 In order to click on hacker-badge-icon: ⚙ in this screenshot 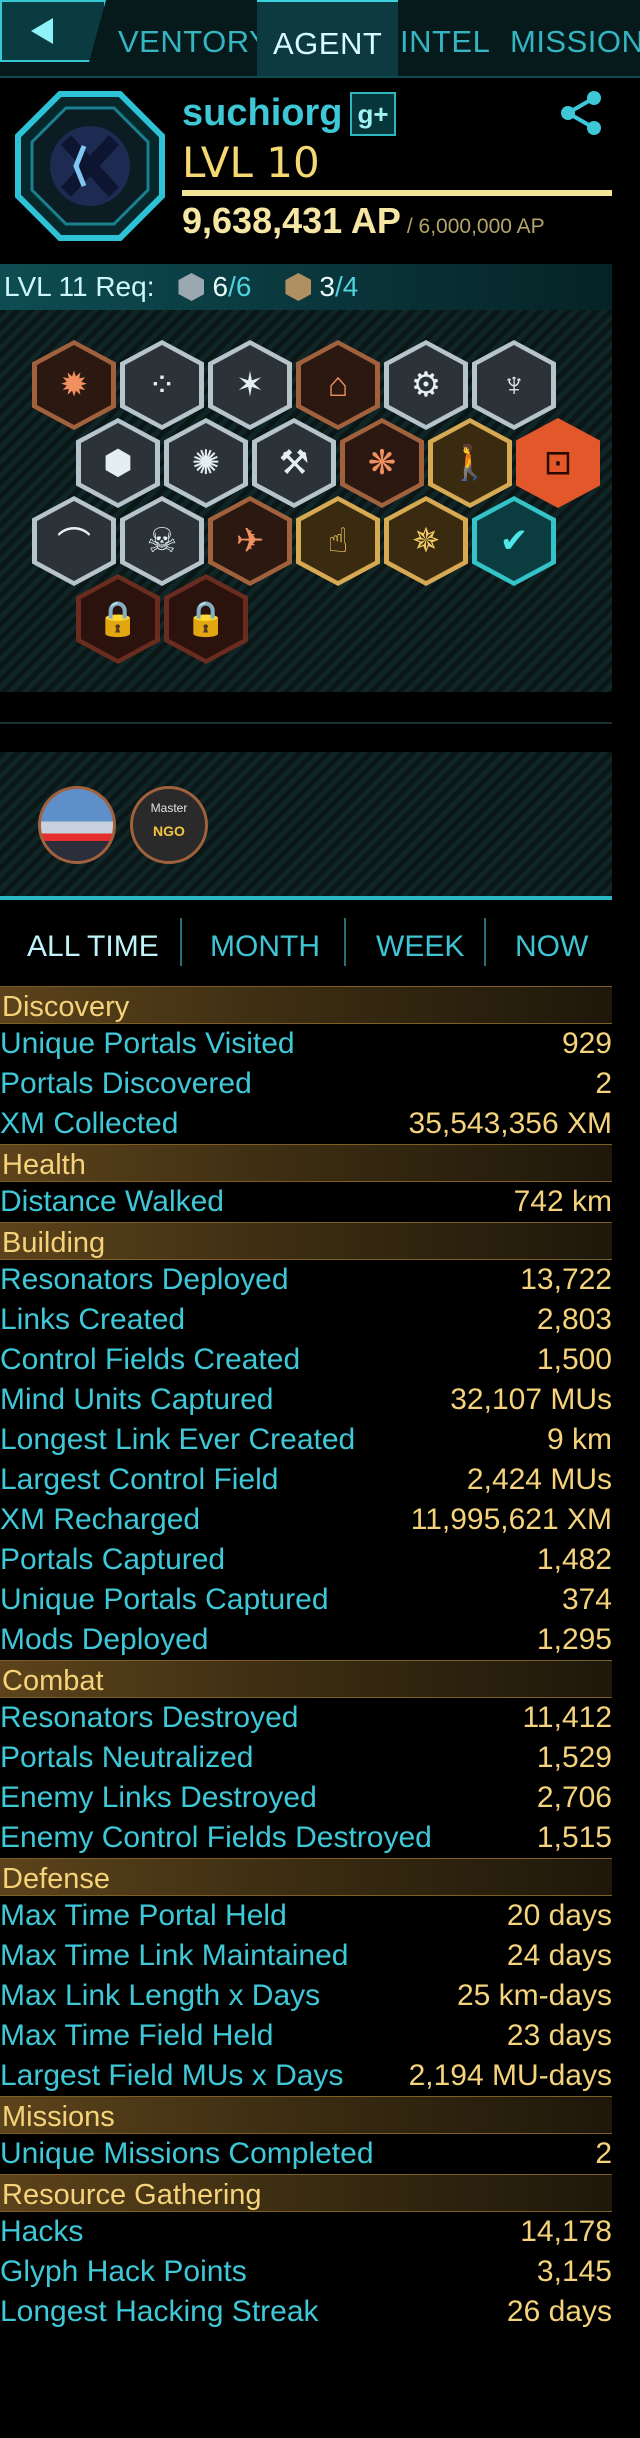, I will do `click(426, 385)`.